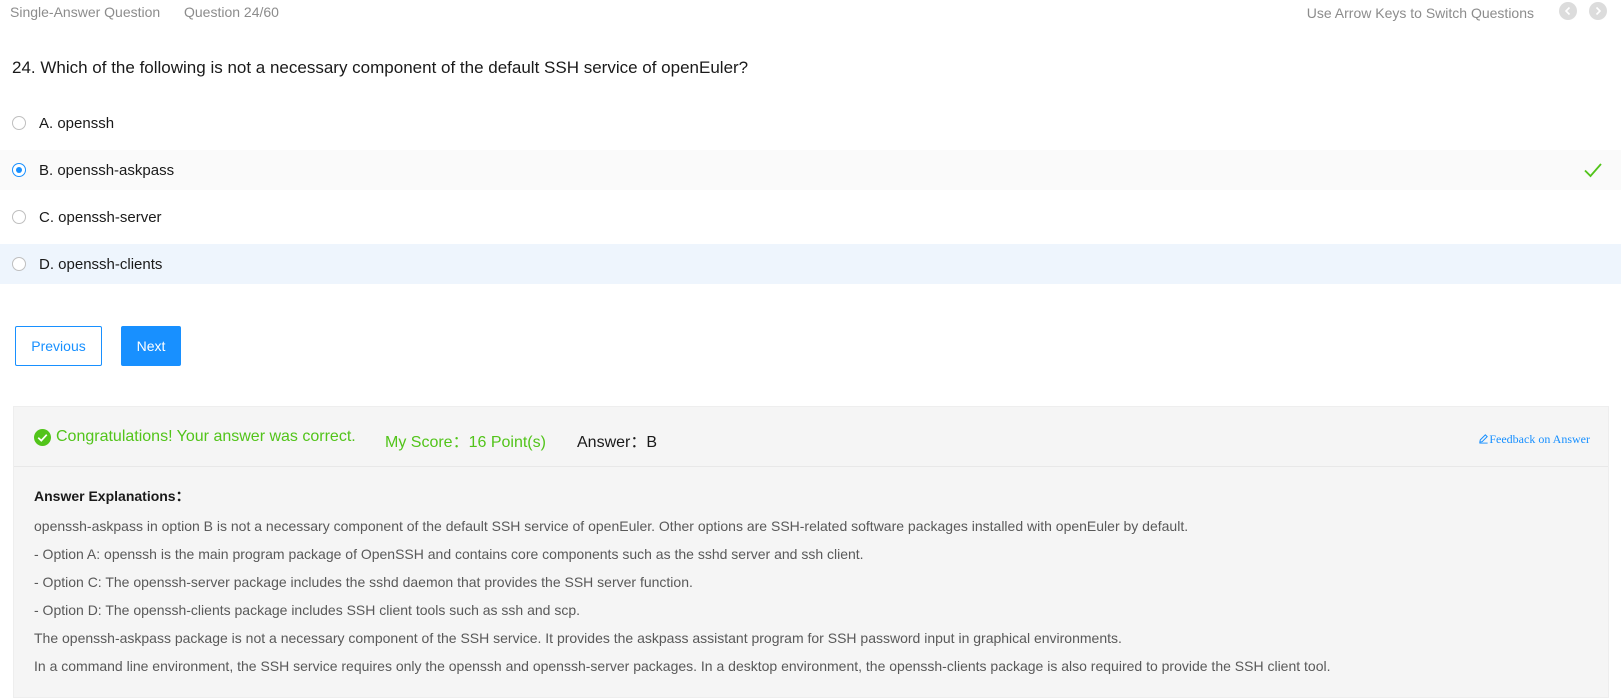  I want to click on edit-icon, so click(1484, 439).